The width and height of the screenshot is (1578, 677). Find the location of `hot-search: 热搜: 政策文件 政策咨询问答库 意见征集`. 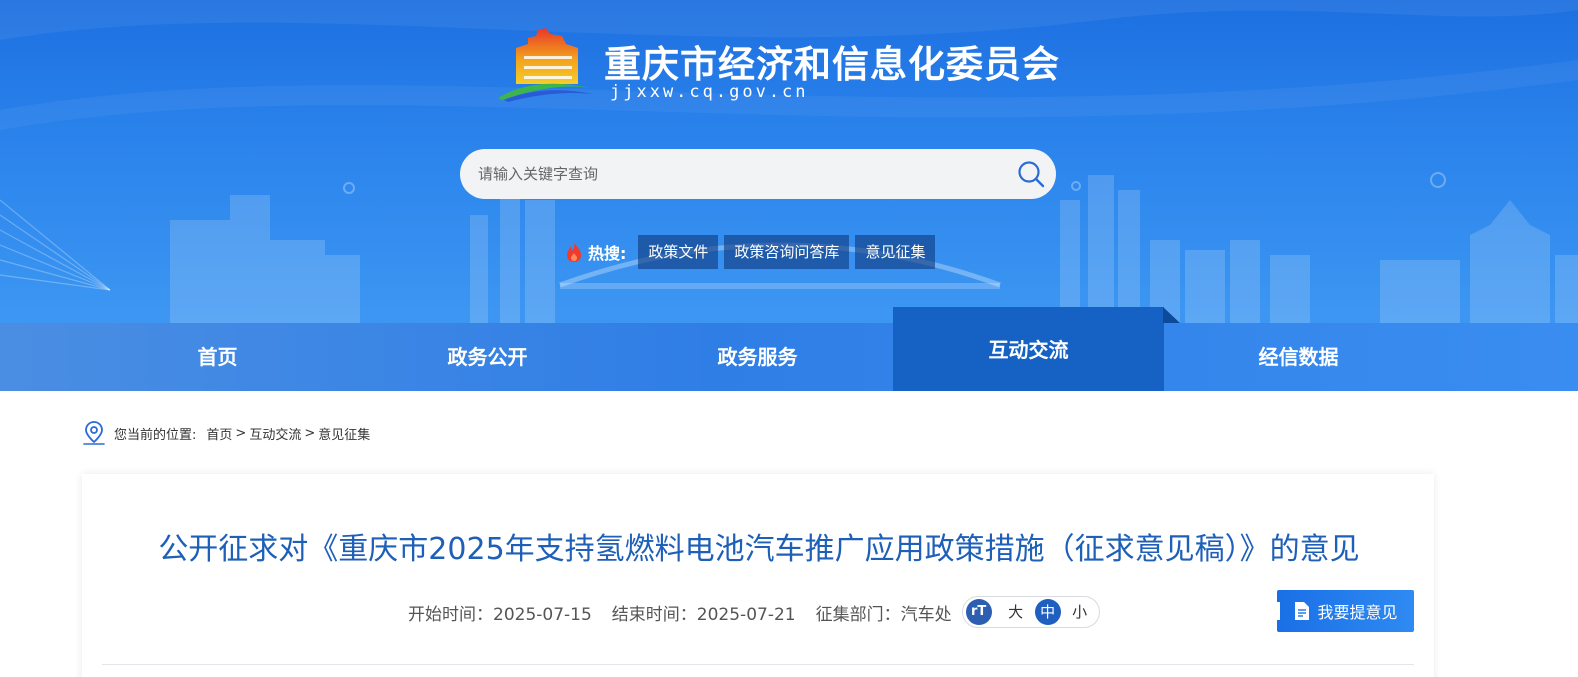

hot-search: 热搜: 政策文件 政策咨询问答库 意见征集 is located at coordinates (752, 252).